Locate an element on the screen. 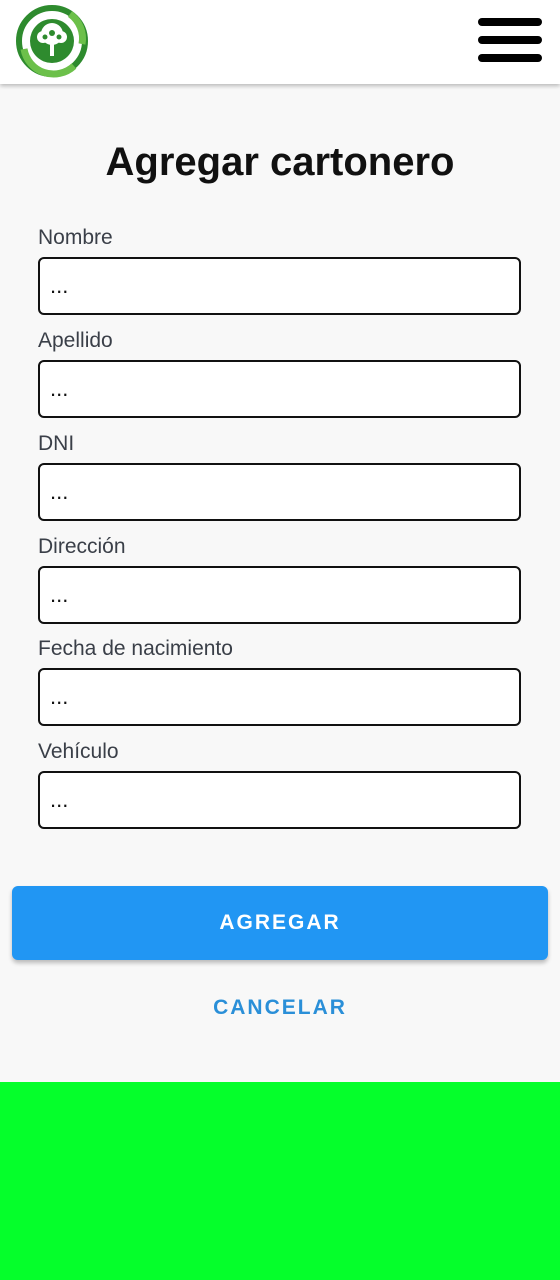 The image size is (560, 1280). hamburger-menu-icon is located at coordinates (510, 41).